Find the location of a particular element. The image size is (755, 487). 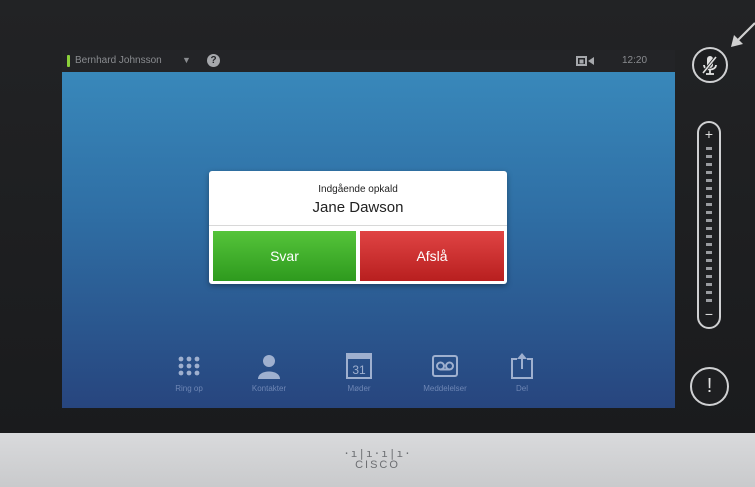

dock-item-meetings: 31 Møder is located at coordinates (359, 373).